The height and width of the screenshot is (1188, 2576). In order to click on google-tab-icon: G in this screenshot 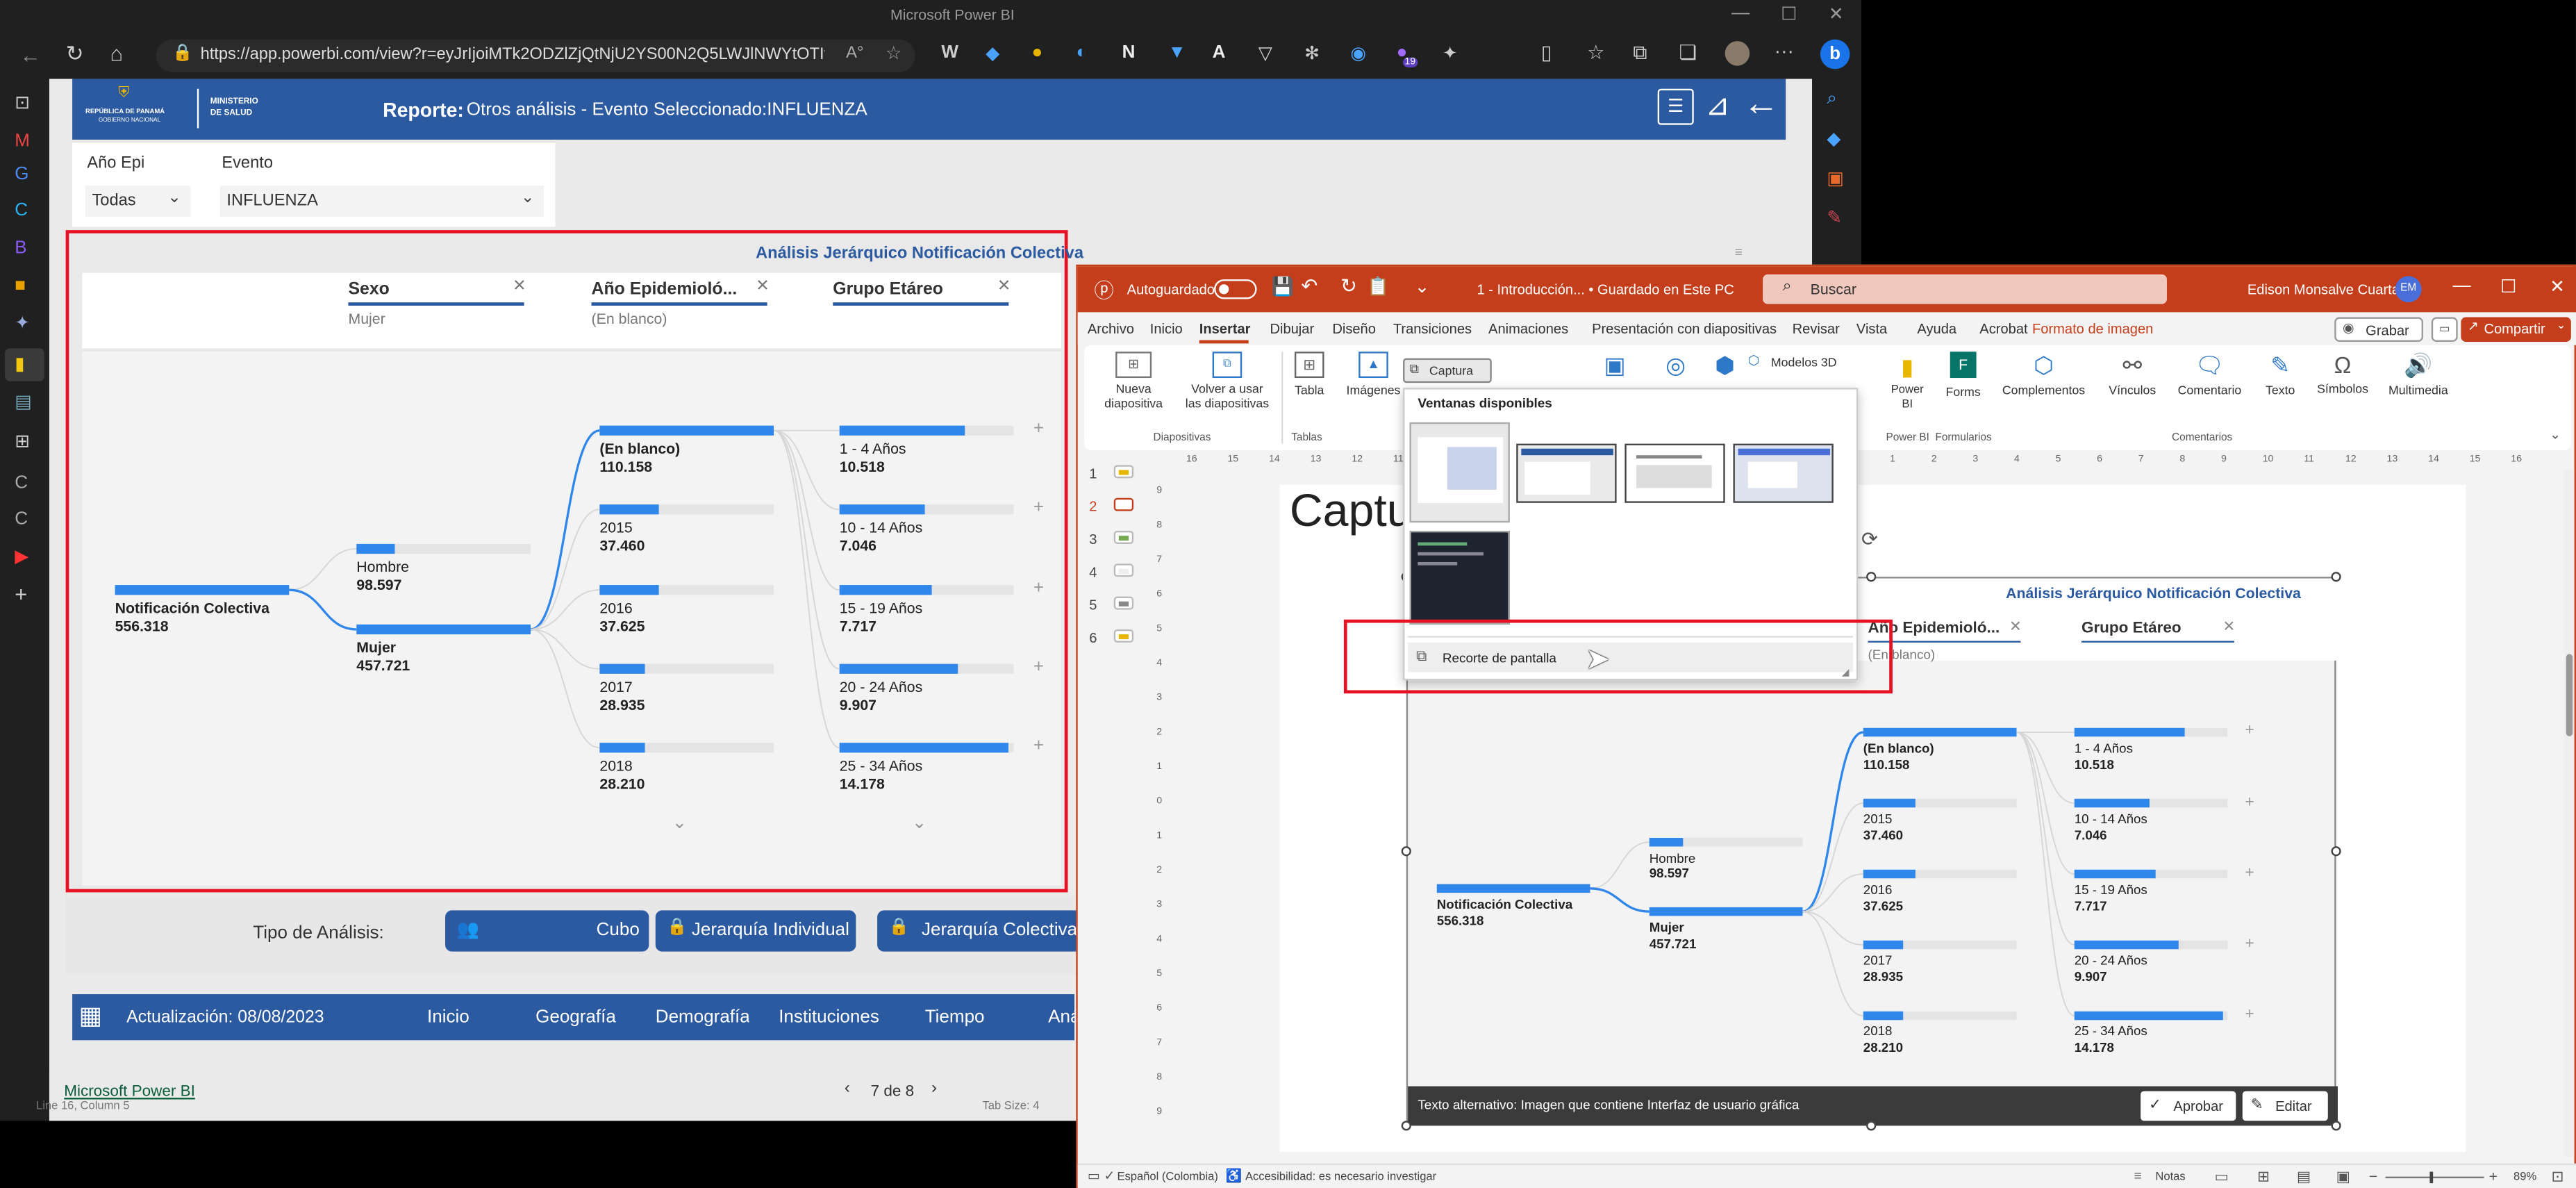, I will do `click(21, 175)`.